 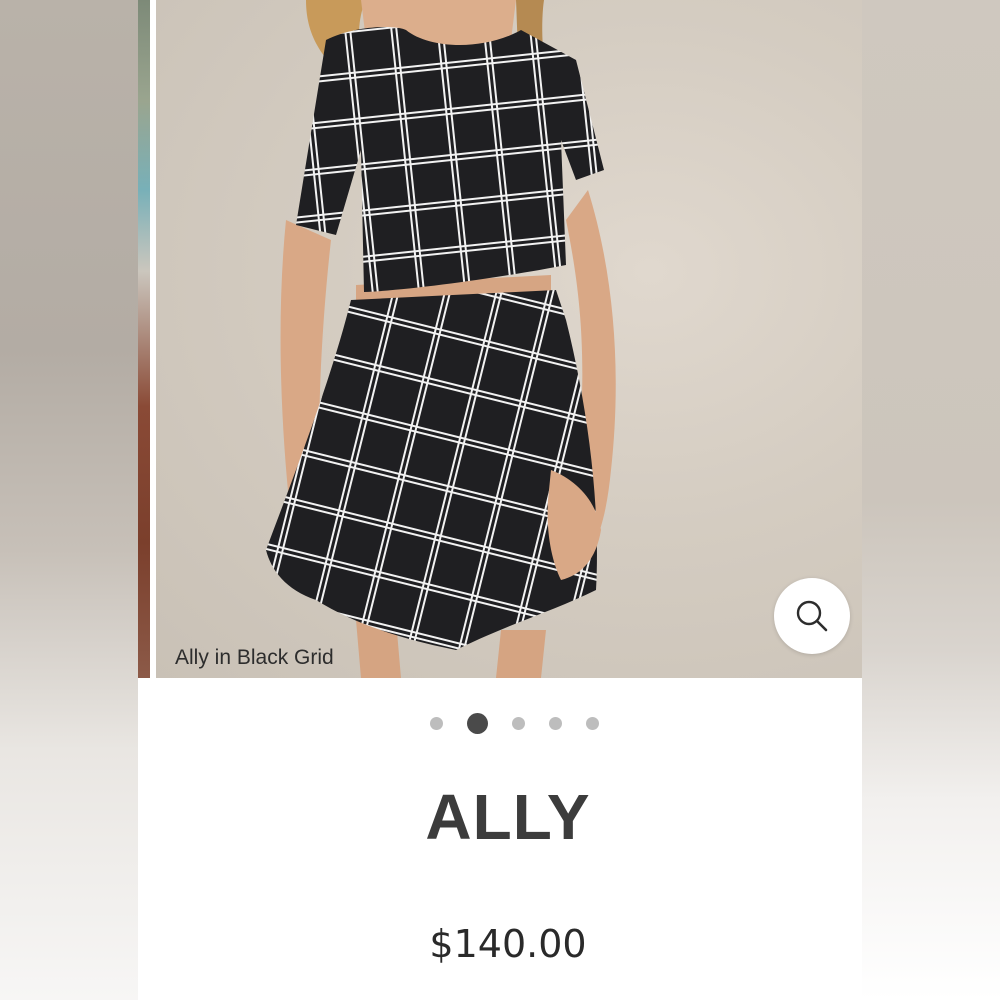 What do you see at coordinates (254, 657) in the screenshot?
I see `image-caption: Ally in Black Grid` at bounding box center [254, 657].